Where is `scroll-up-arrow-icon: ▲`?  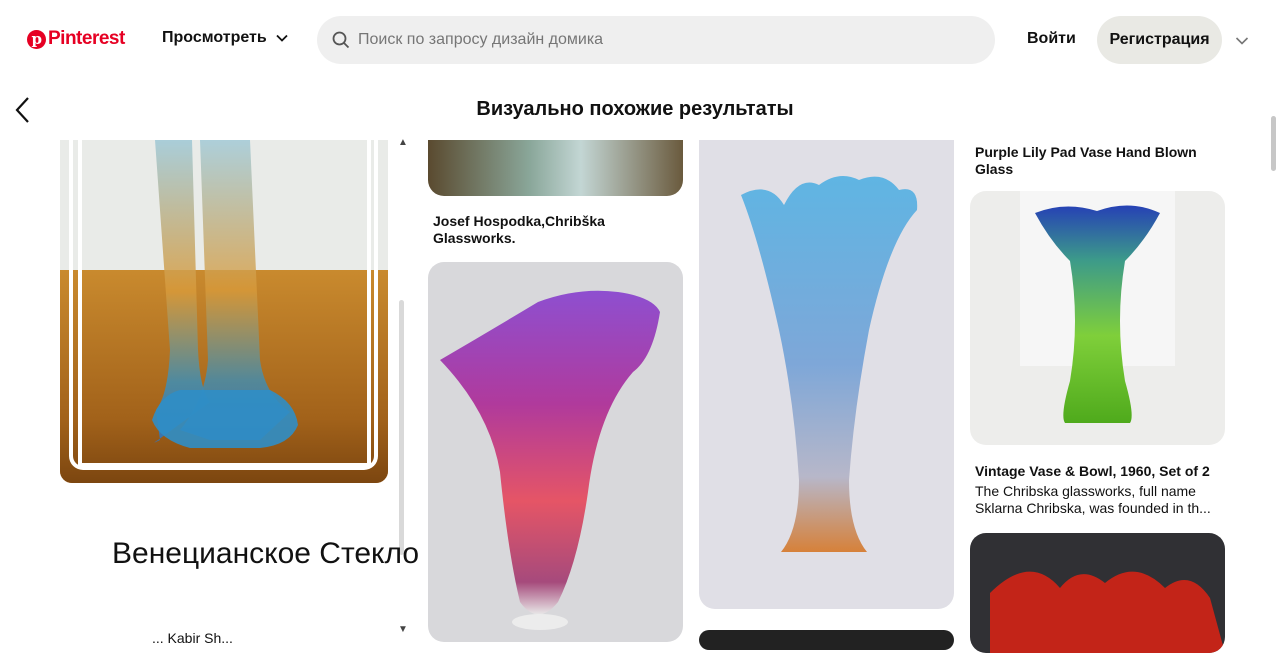
scroll-up-arrow-icon: ▲ is located at coordinates (403, 142).